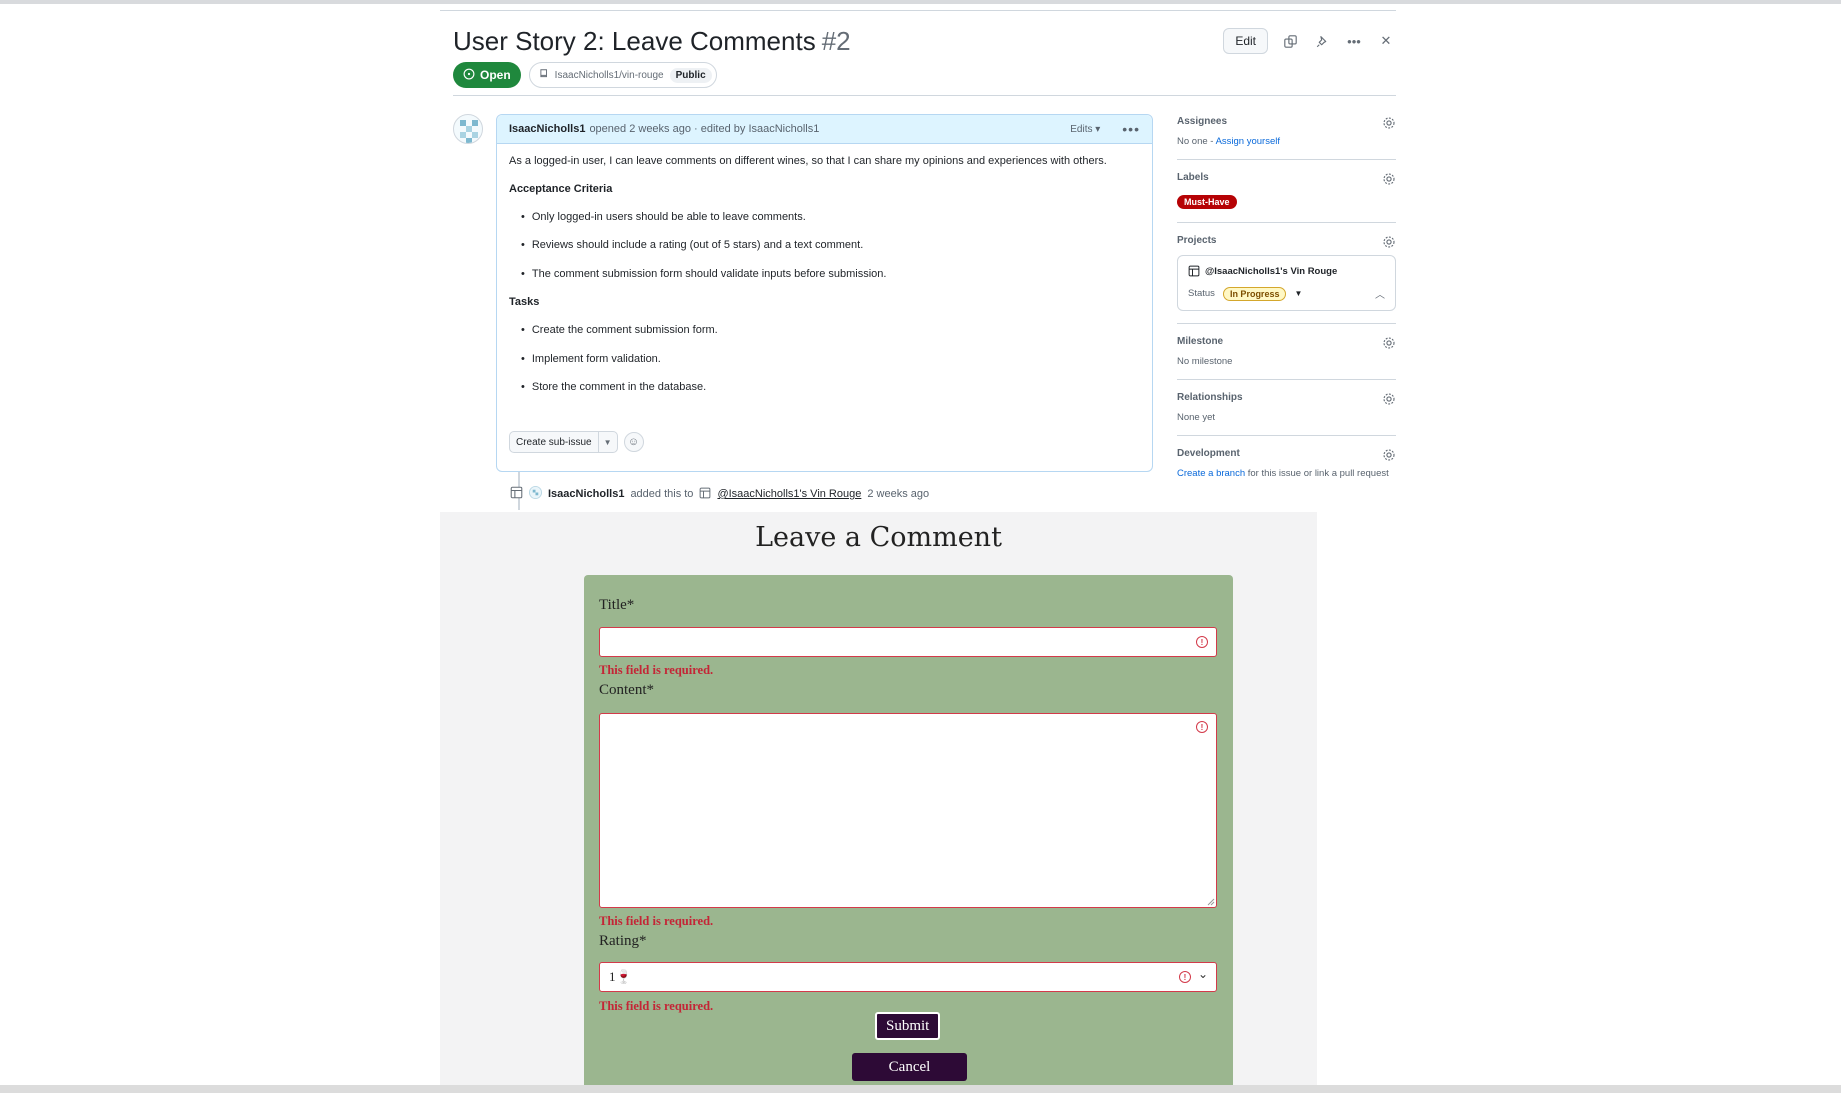  I want to click on copy-icon, so click(1290, 41).